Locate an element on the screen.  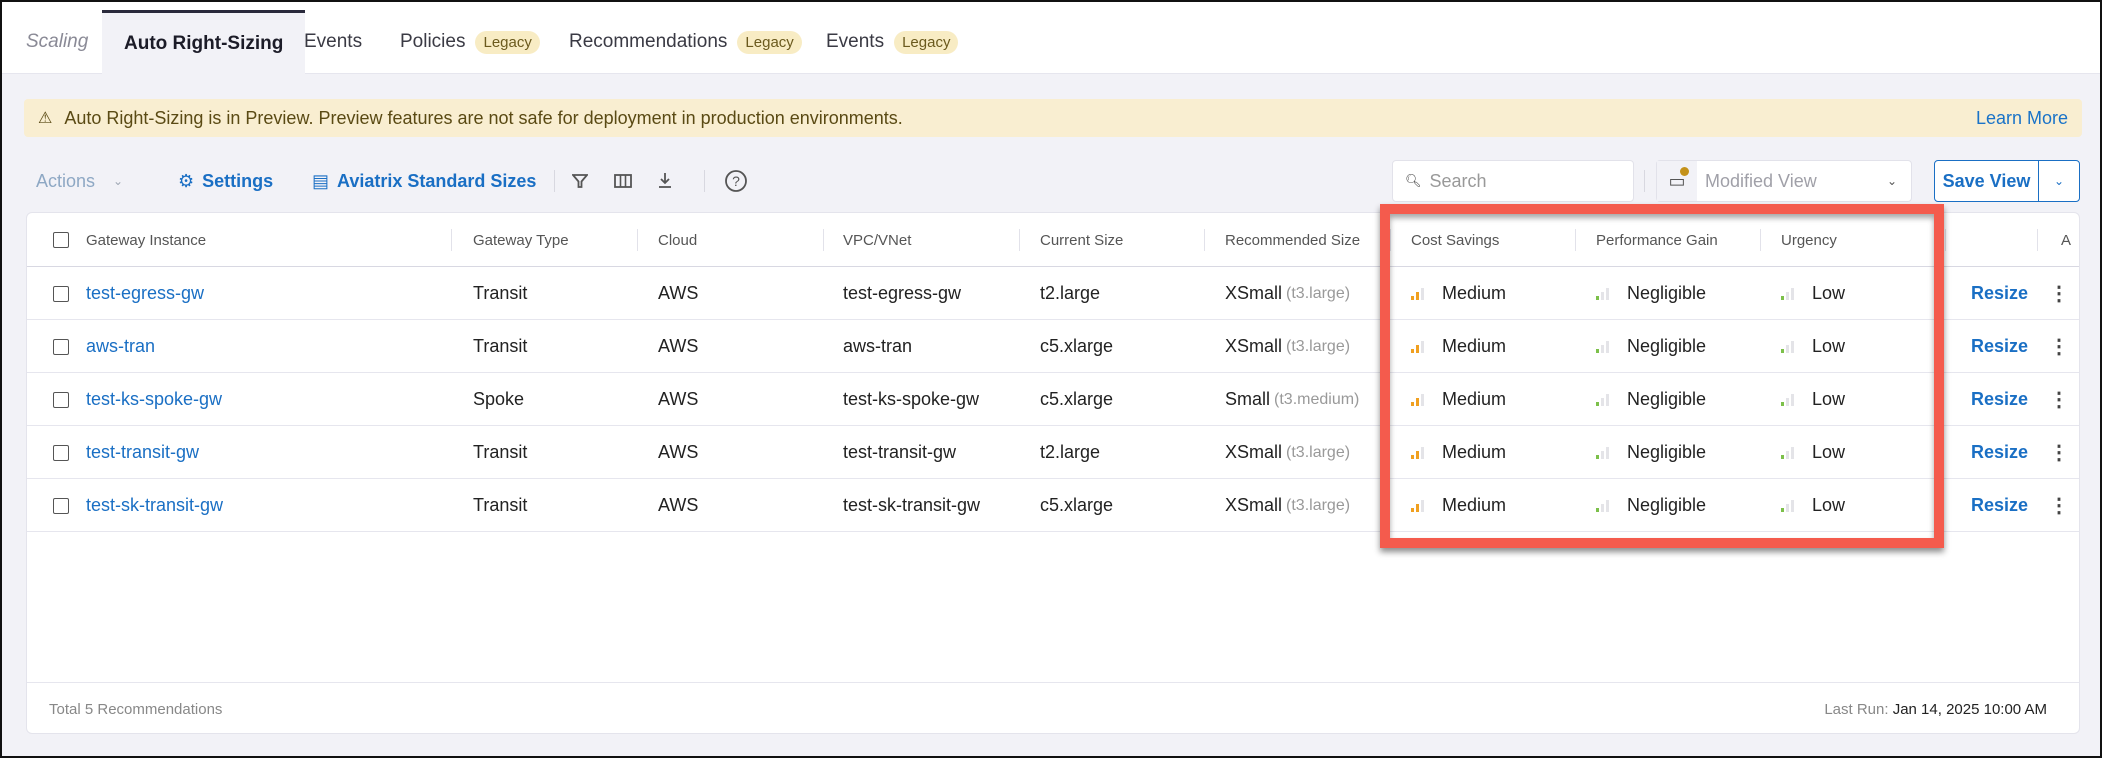
col-recommended-size: Recommended Size is located at coordinates (1292, 240).